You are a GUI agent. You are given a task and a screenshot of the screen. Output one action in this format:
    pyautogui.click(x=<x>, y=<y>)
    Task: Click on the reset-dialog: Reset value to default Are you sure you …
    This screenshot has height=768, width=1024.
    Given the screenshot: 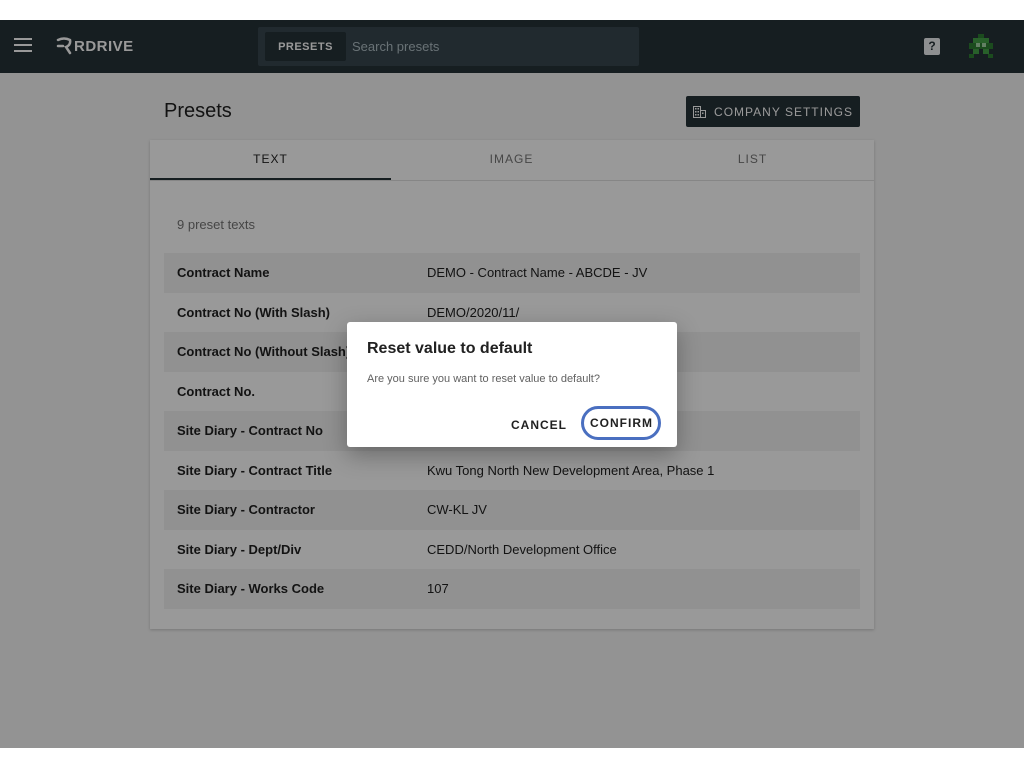 What is the action you would take?
    pyautogui.click(x=512, y=384)
    